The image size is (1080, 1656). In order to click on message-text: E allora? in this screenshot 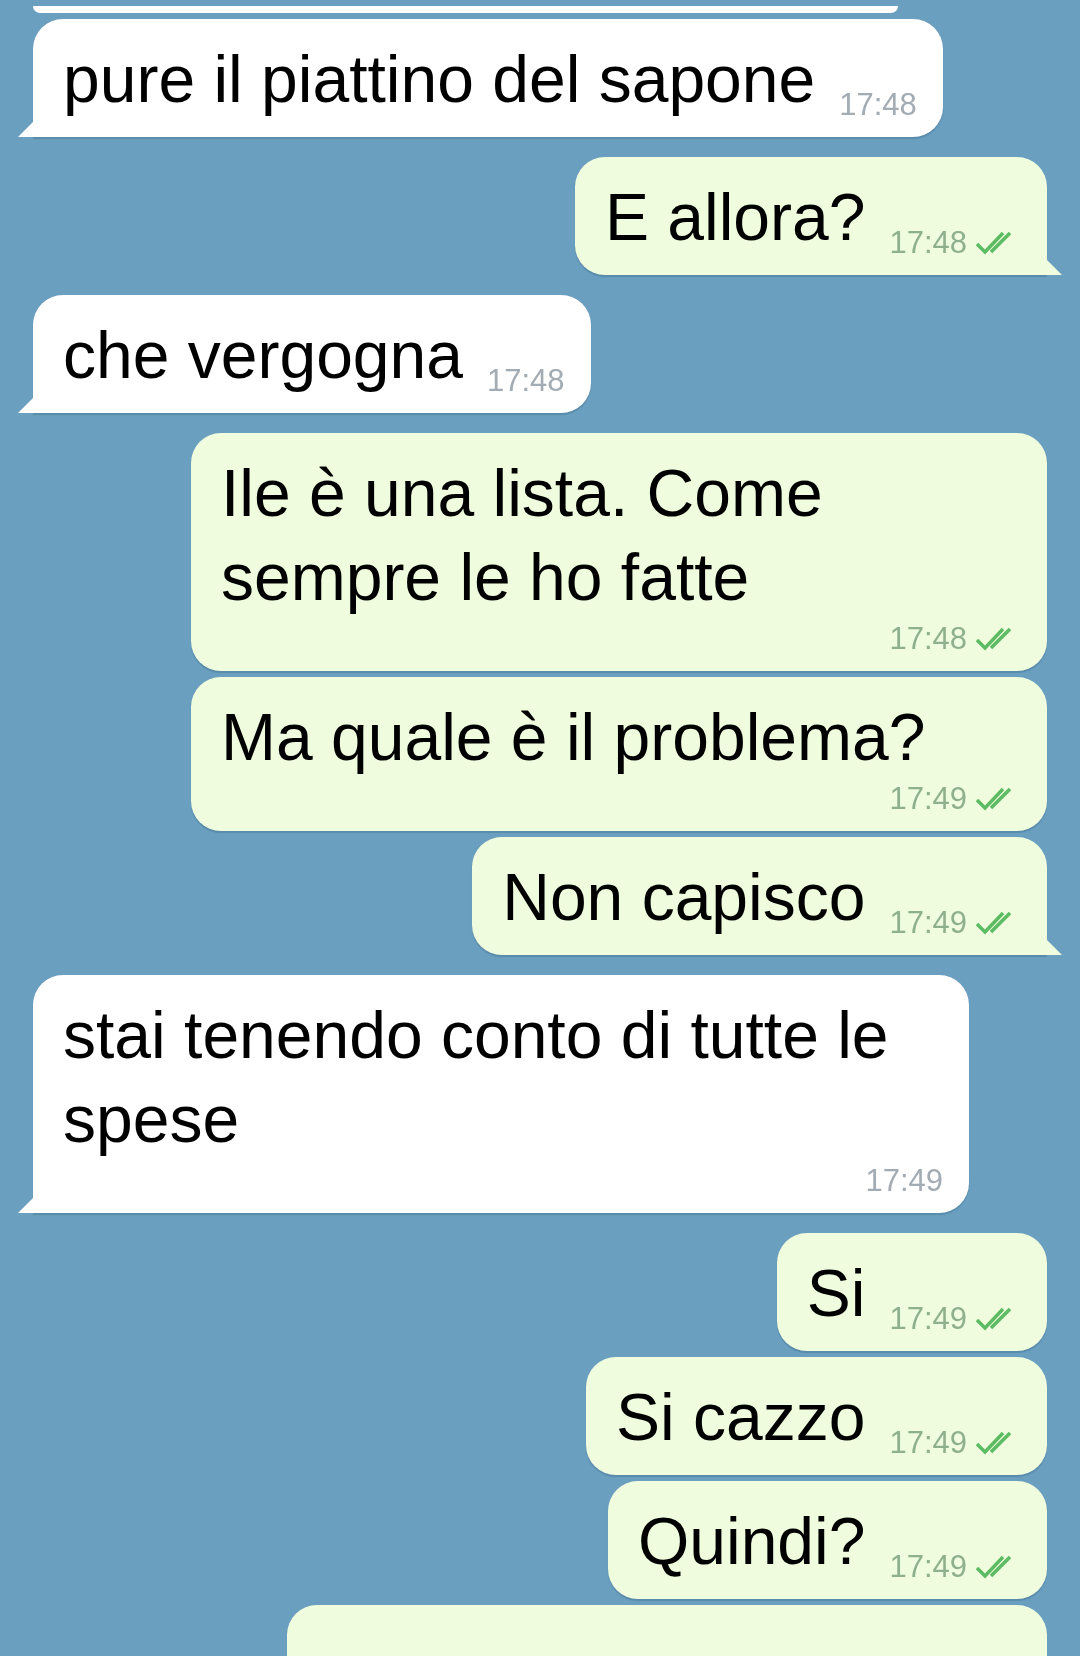, I will do `click(735, 217)`.